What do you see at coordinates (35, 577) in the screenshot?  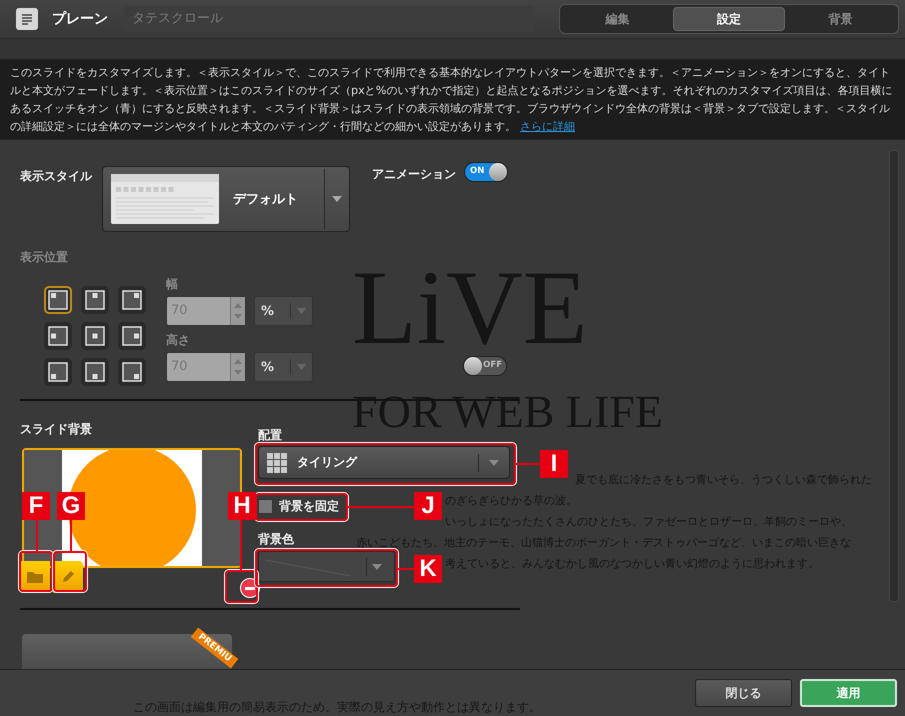 I see `folder-icon` at bounding box center [35, 577].